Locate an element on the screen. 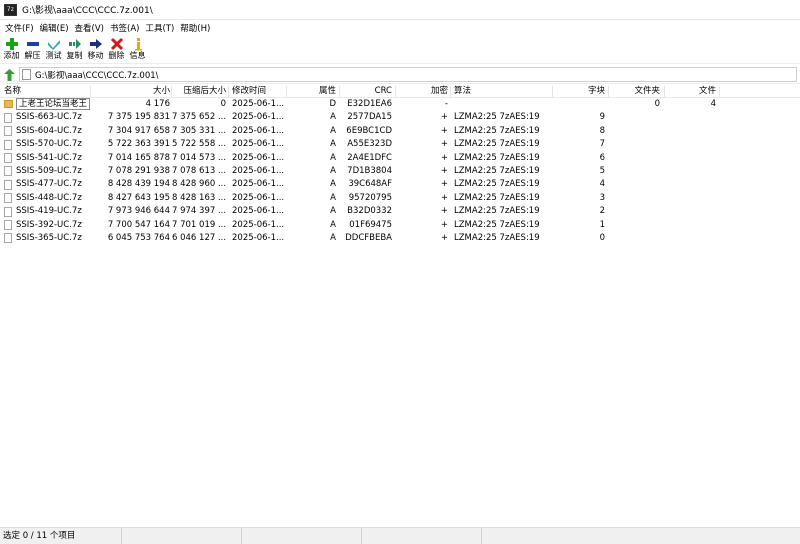  title-bar: 7z G:\影视\aaa\CCC\CCC.7z.001\ is located at coordinates (400, 10).